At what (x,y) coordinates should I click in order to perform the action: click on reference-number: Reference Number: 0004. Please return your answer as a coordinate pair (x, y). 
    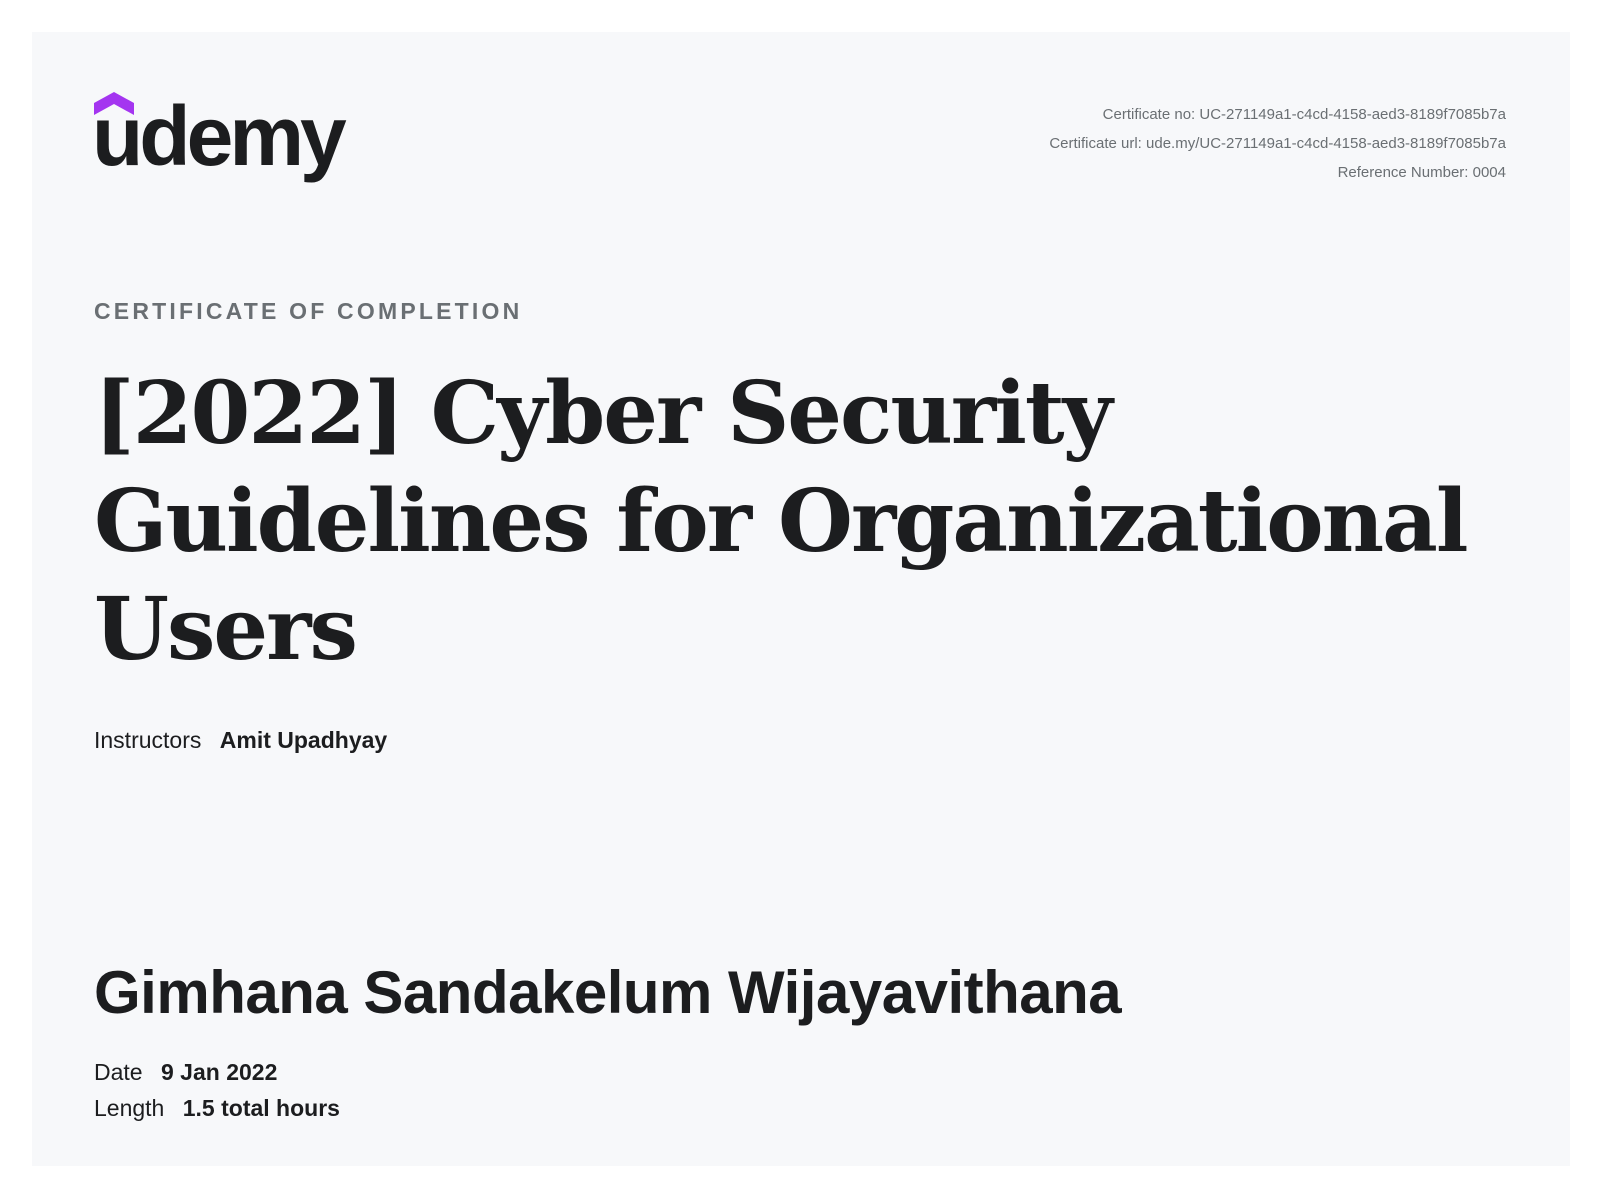
    Looking at the image, I should click on (1421, 172).